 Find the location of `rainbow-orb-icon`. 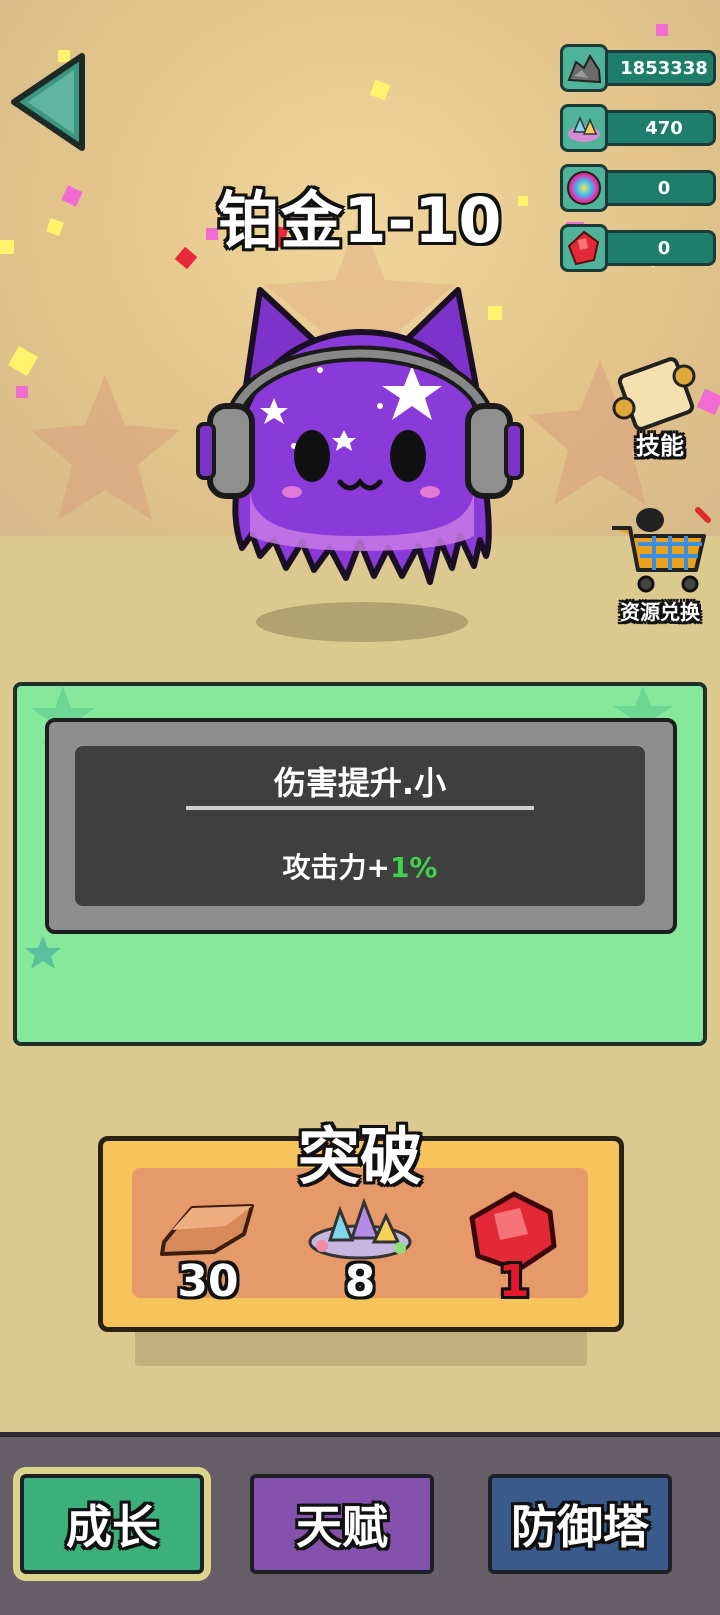

rainbow-orb-icon is located at coordinates (584, 188).